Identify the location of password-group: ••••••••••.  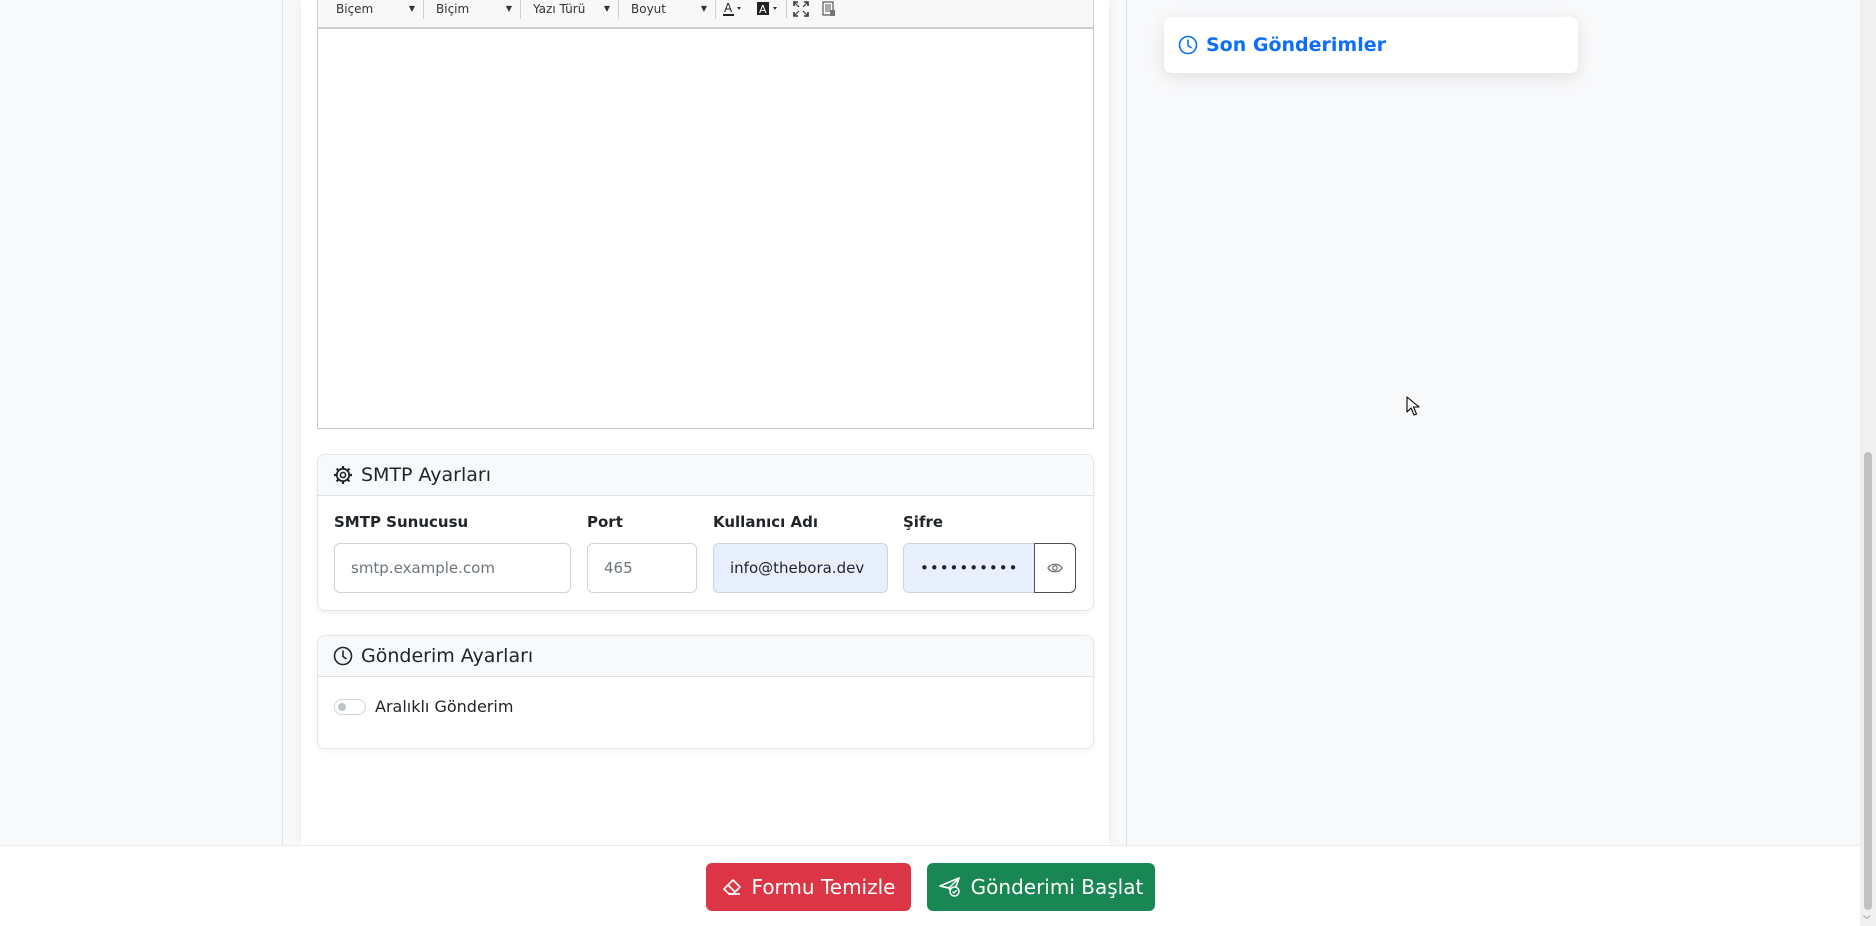
(989, 568).